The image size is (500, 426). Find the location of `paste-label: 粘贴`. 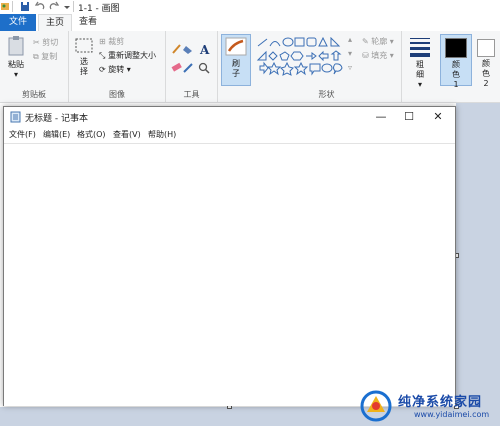

paste-label: 粘贴 is located at coordinates (16, 64).